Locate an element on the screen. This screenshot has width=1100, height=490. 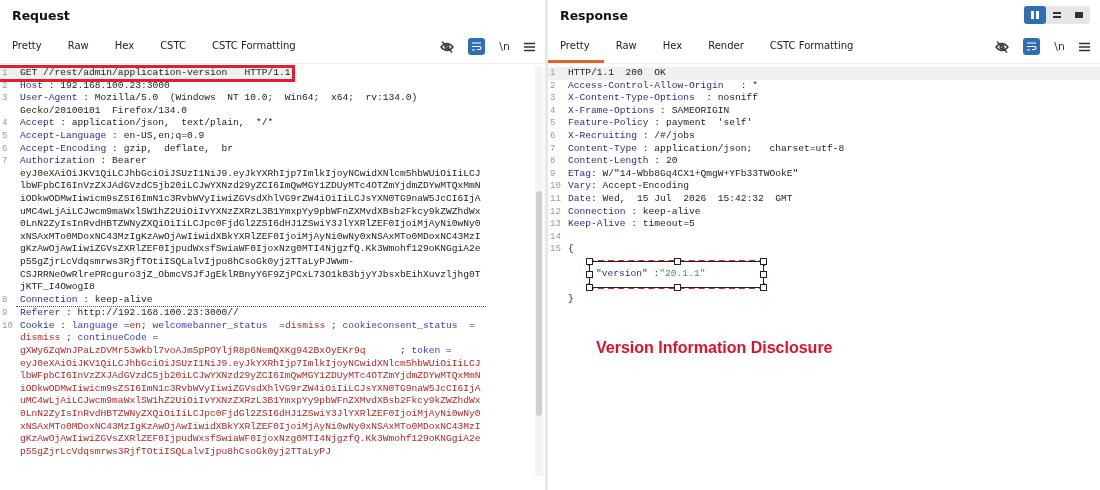
code-line: Keep-Alive : timeout=5 is located at coordinates (631, 224).